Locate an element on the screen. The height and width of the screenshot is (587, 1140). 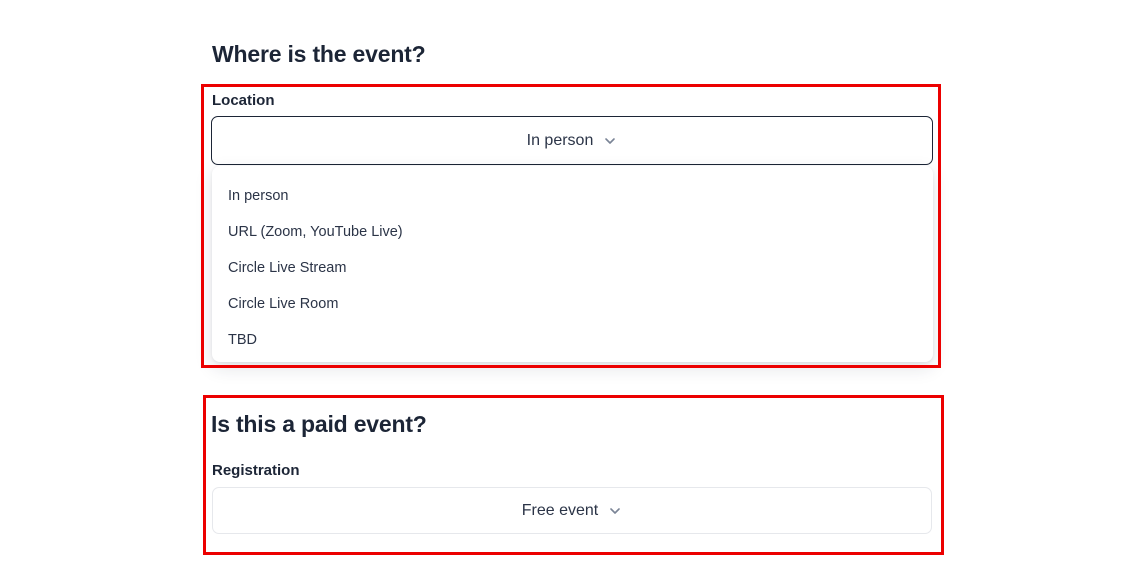
paid-section-heading: Is this a paid event? is located at coordinates (319, 424).